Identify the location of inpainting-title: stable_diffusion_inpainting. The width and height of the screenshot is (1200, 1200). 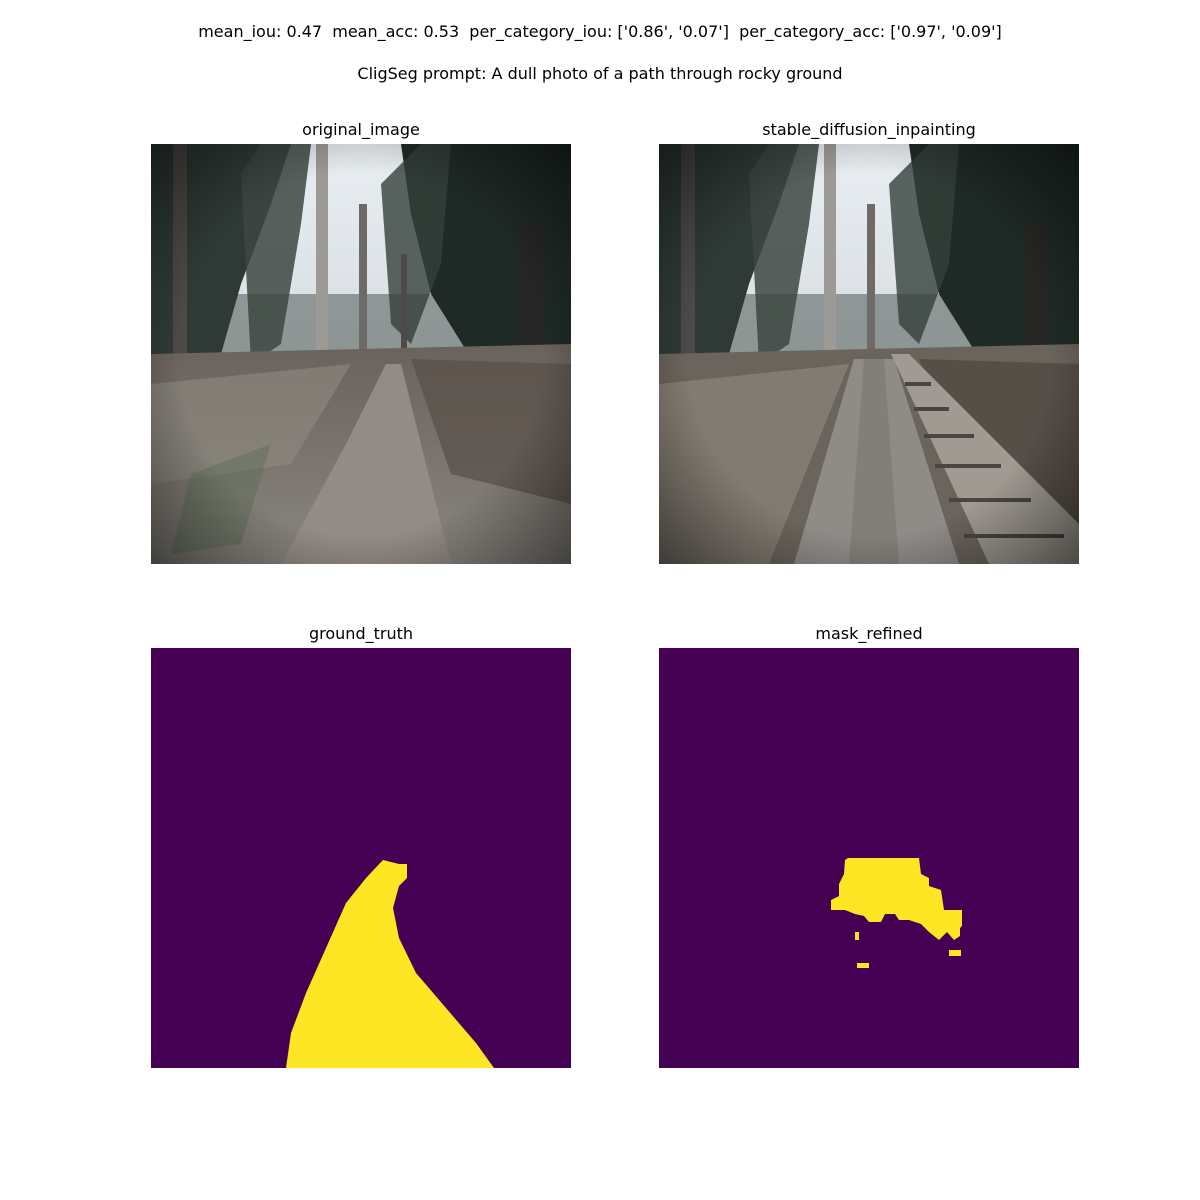
(869, 129).